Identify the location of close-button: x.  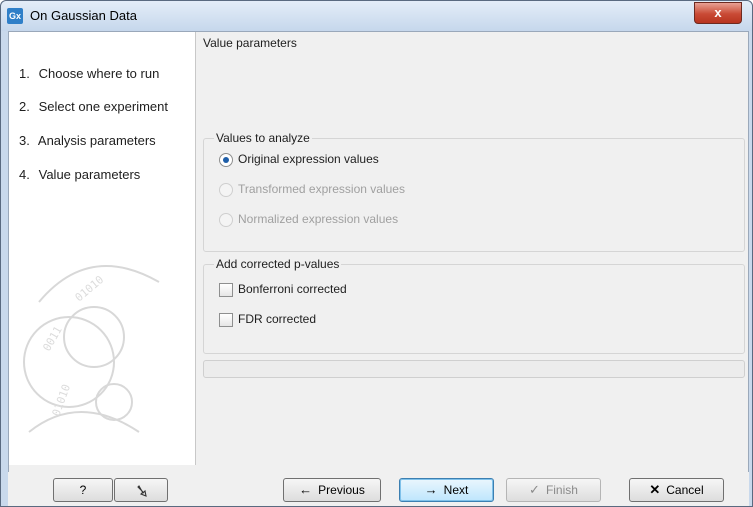
(718, 13).